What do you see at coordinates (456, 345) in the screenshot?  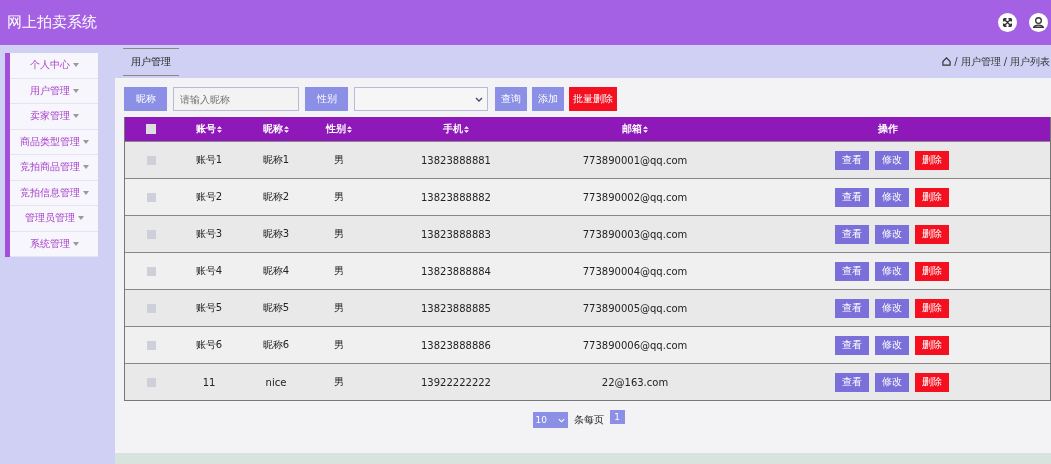 I see `table-cell-text: 13823888886` at bounding box center [456, 345].